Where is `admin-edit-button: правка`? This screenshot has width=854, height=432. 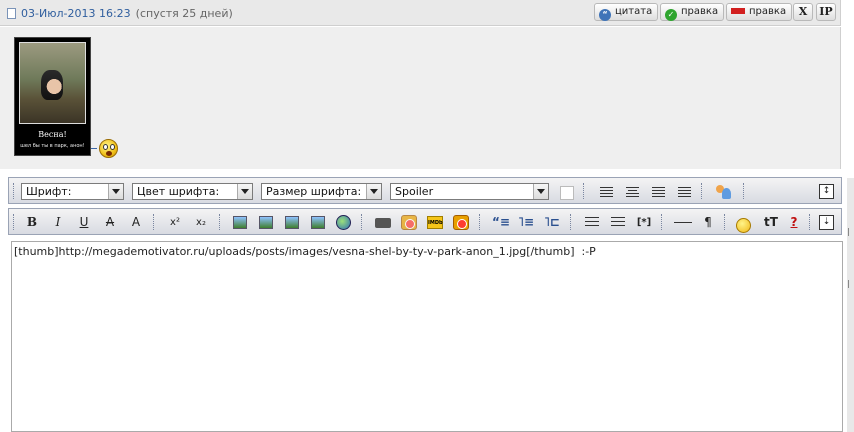 admin-edit-button: правка is located at coordinates (759, 12).